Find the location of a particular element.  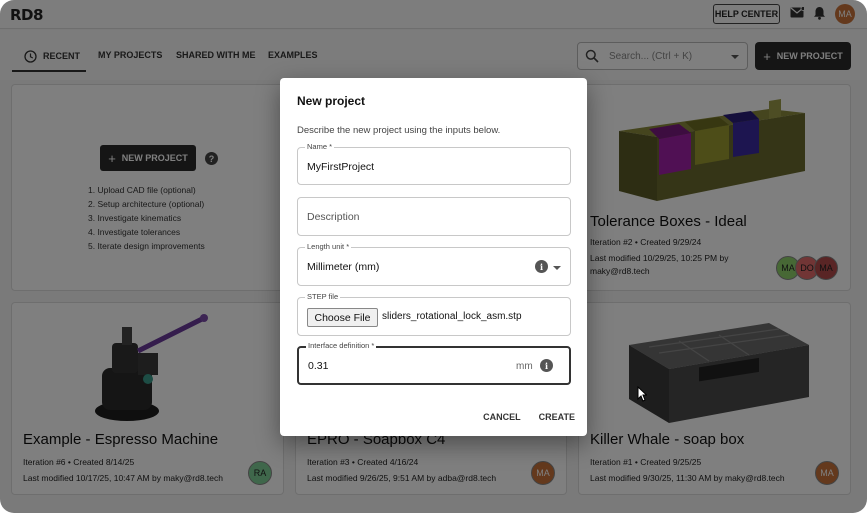

length-unit-label: Length unit * is located at coordinates (328, 246).